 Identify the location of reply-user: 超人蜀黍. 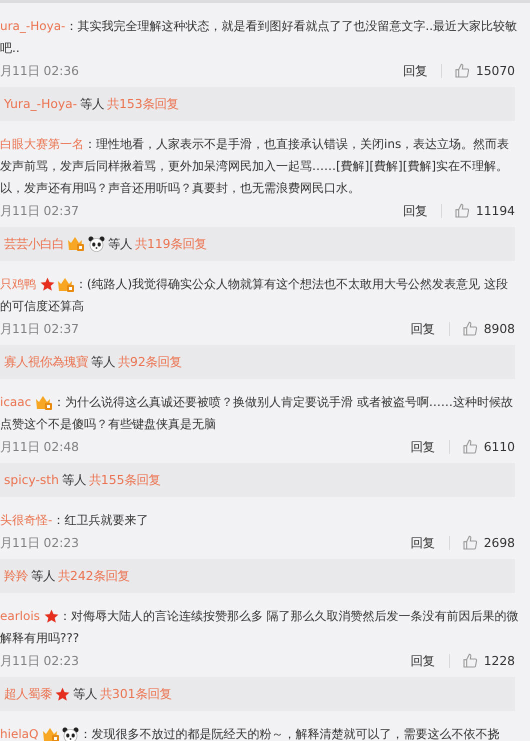
(28, 694).